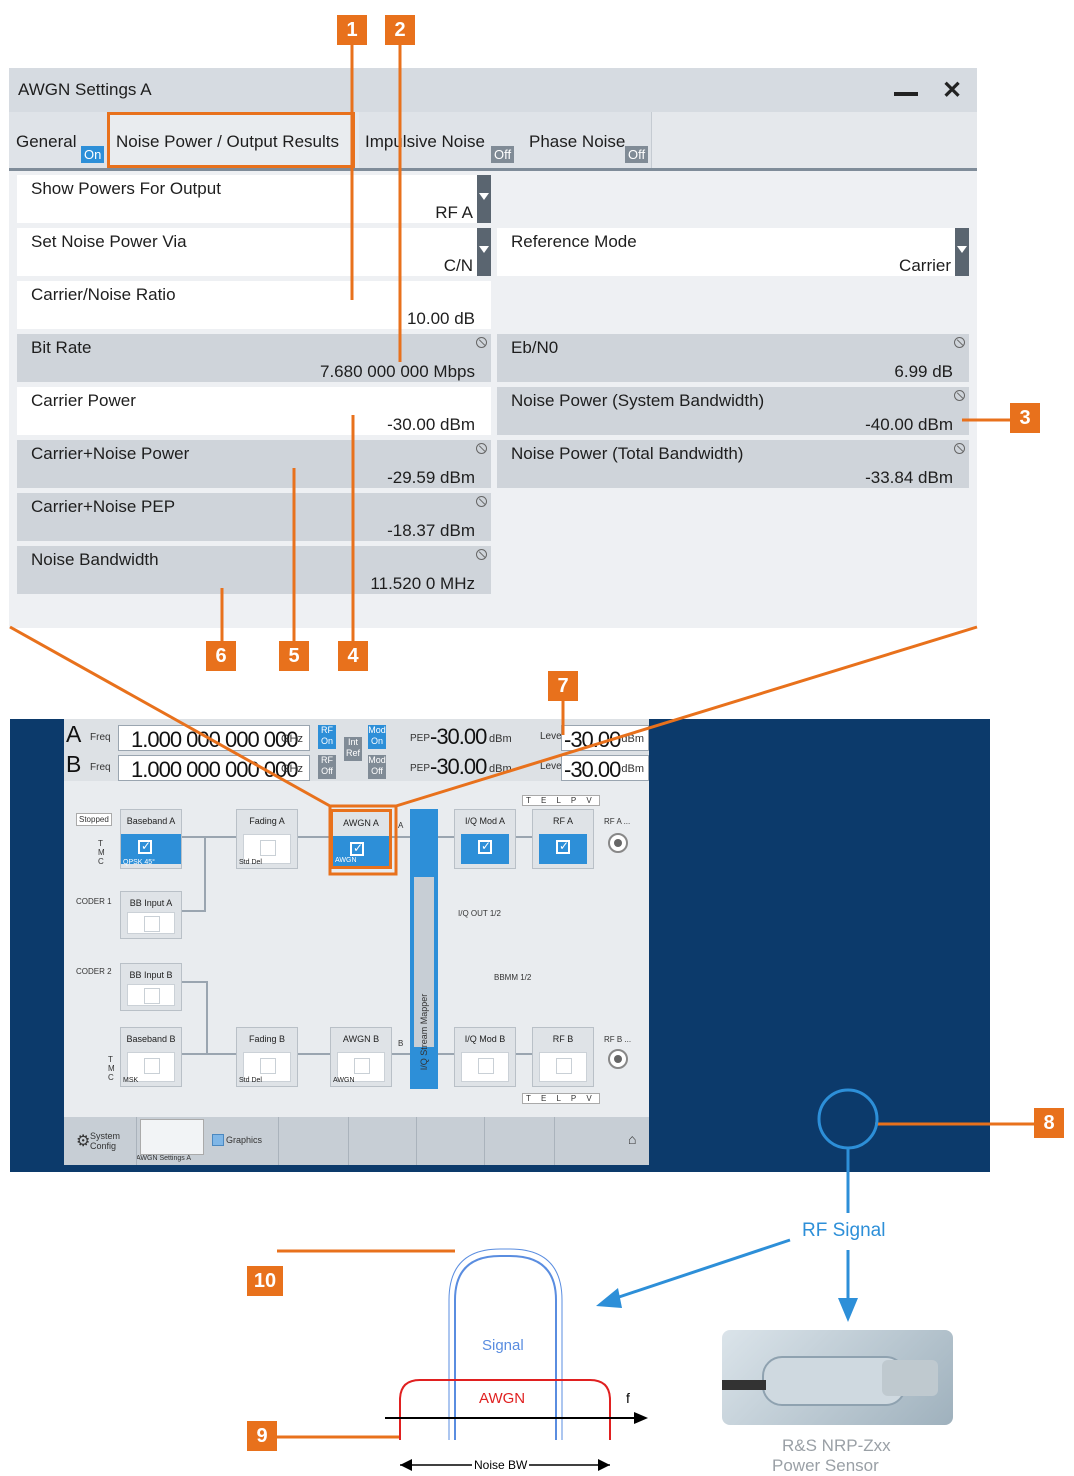 Image resolution: width=1074 pixels, height=1476 pixels. Describe the element at coordinates (1049, 1123) in the screenshot. I see `callout-8: 8` at that location.